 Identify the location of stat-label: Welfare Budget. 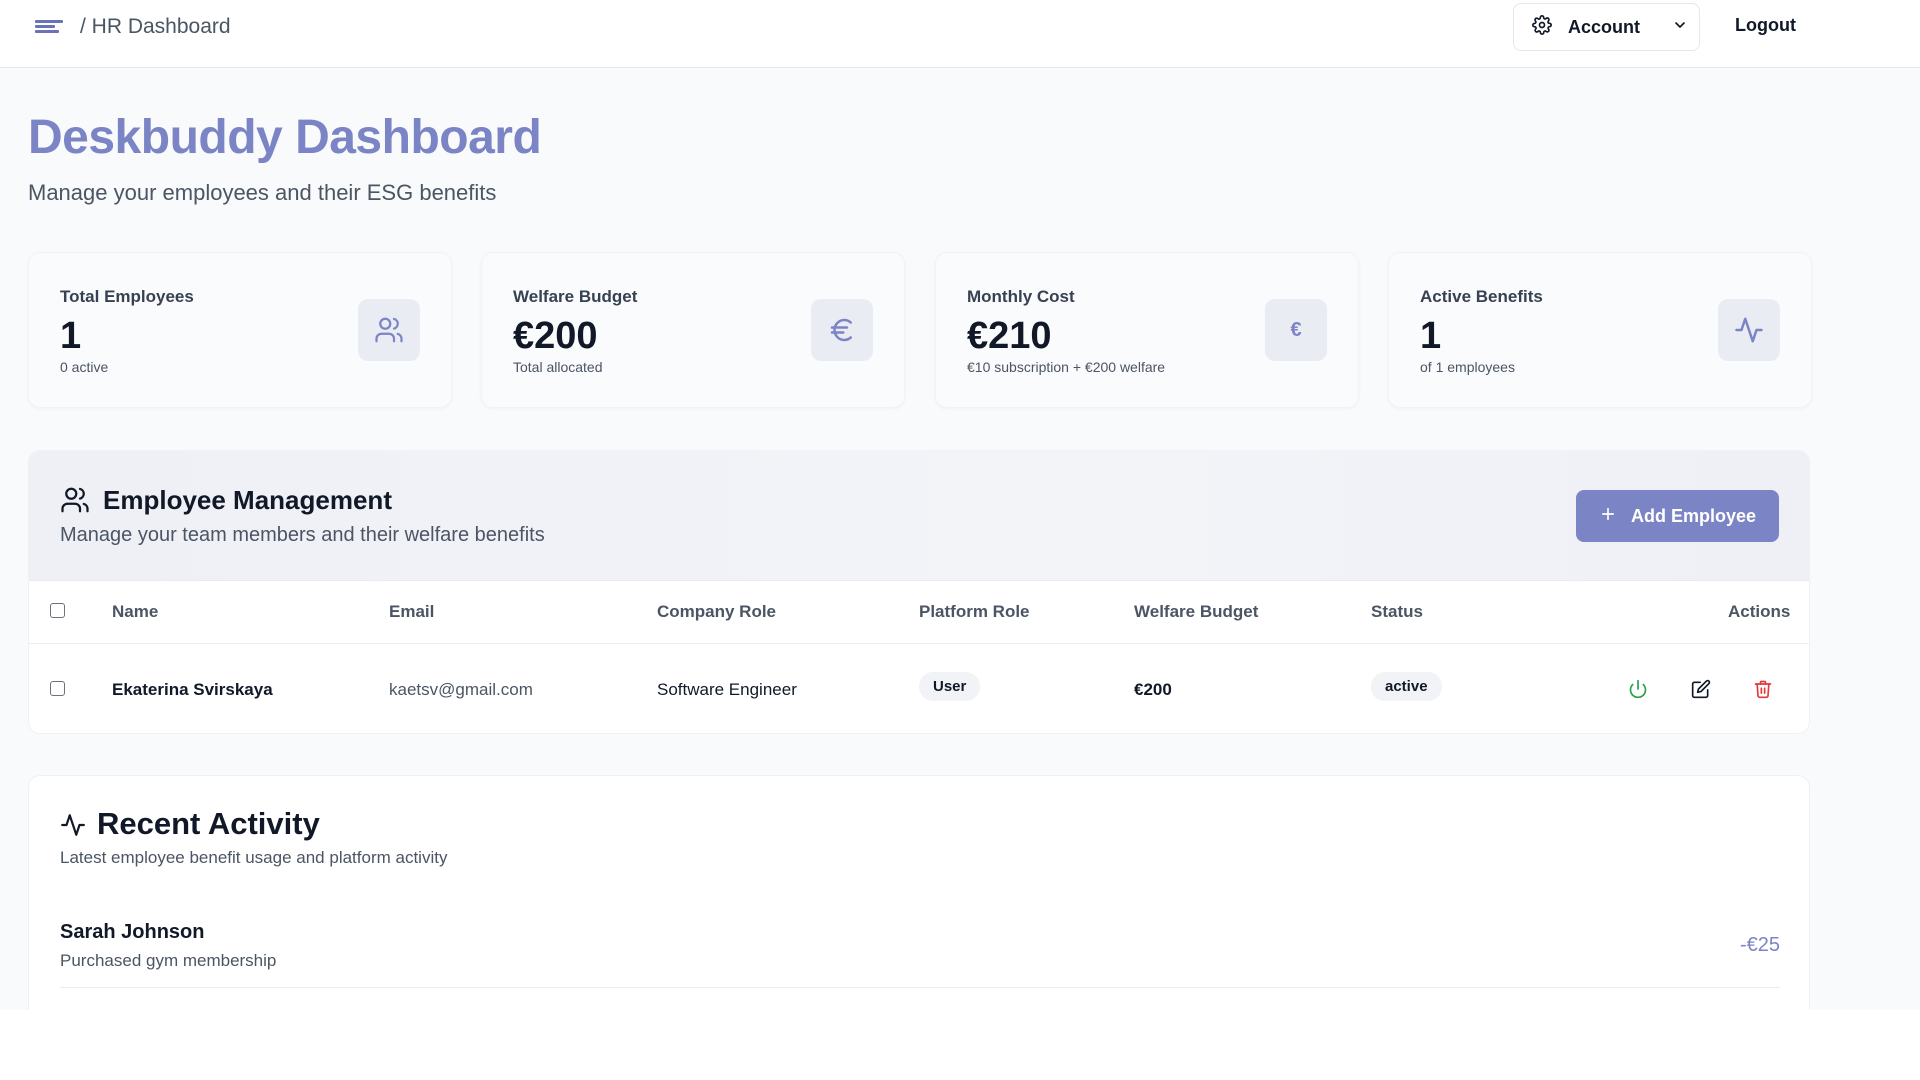
(575, 296).